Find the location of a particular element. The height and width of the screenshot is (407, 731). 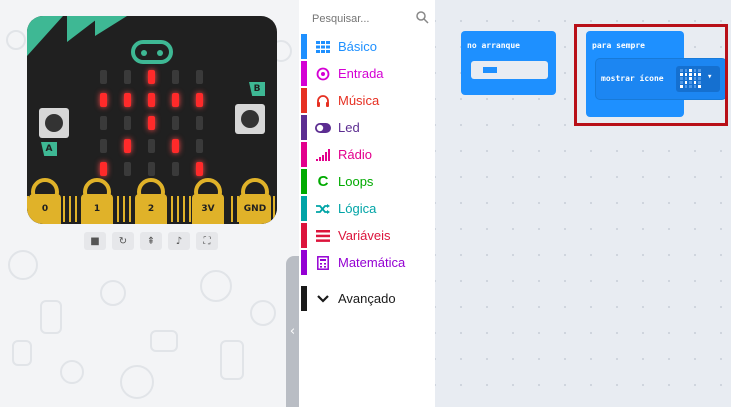

restart-icon: ↻ is located at coordinates (123, 241).